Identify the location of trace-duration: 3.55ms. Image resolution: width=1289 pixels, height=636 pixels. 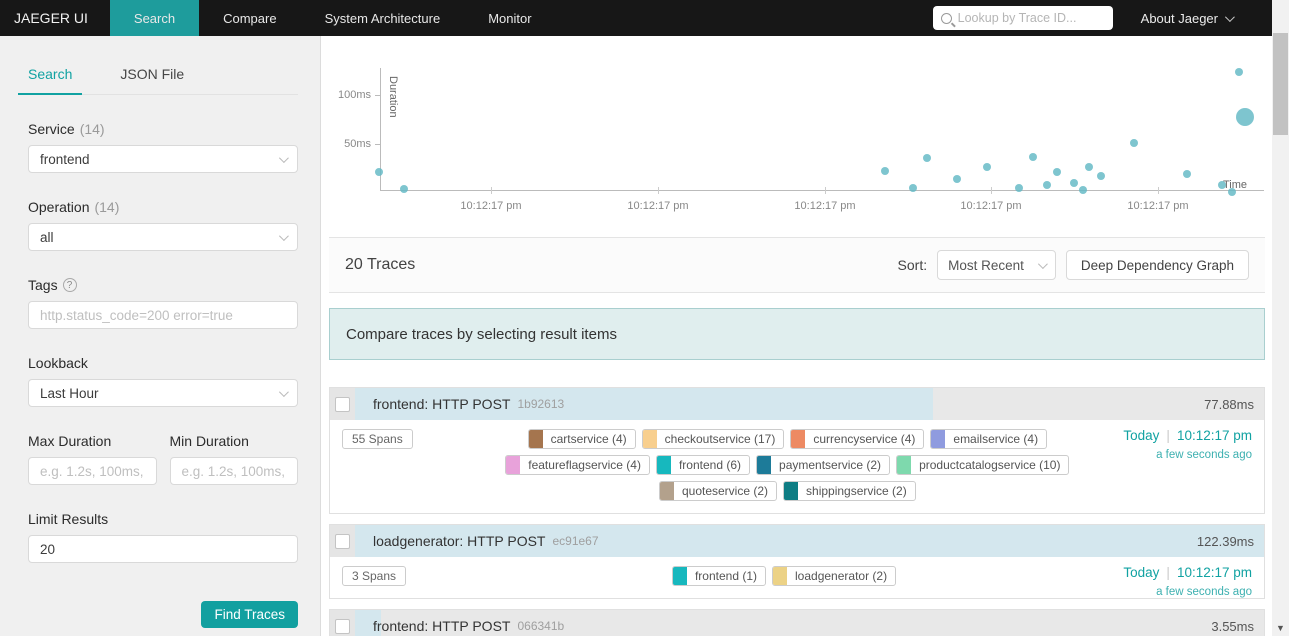
(1232, 626).